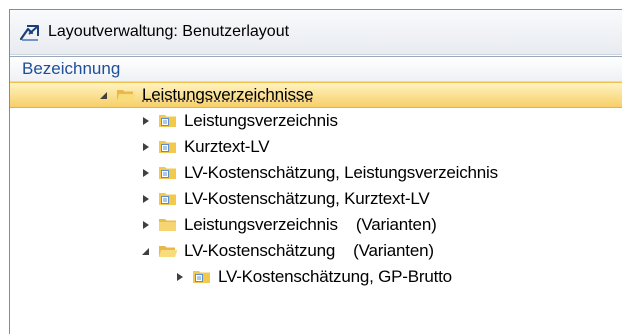 The height and width of the screenshot is (334, 622). What do you see at coordinates (341, 172) in the screenshot?
I see `tree-row-label: LV-Kostenschätzung, Leistungsverzeichnis` at bounding box center [341, 172].